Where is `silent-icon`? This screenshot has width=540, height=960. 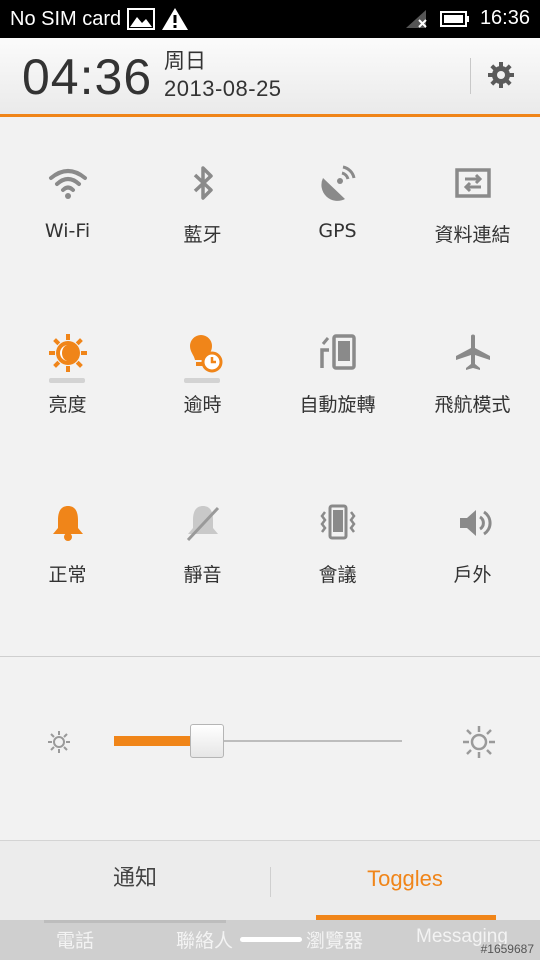 silent-icon is located at coordinates (203, 524).